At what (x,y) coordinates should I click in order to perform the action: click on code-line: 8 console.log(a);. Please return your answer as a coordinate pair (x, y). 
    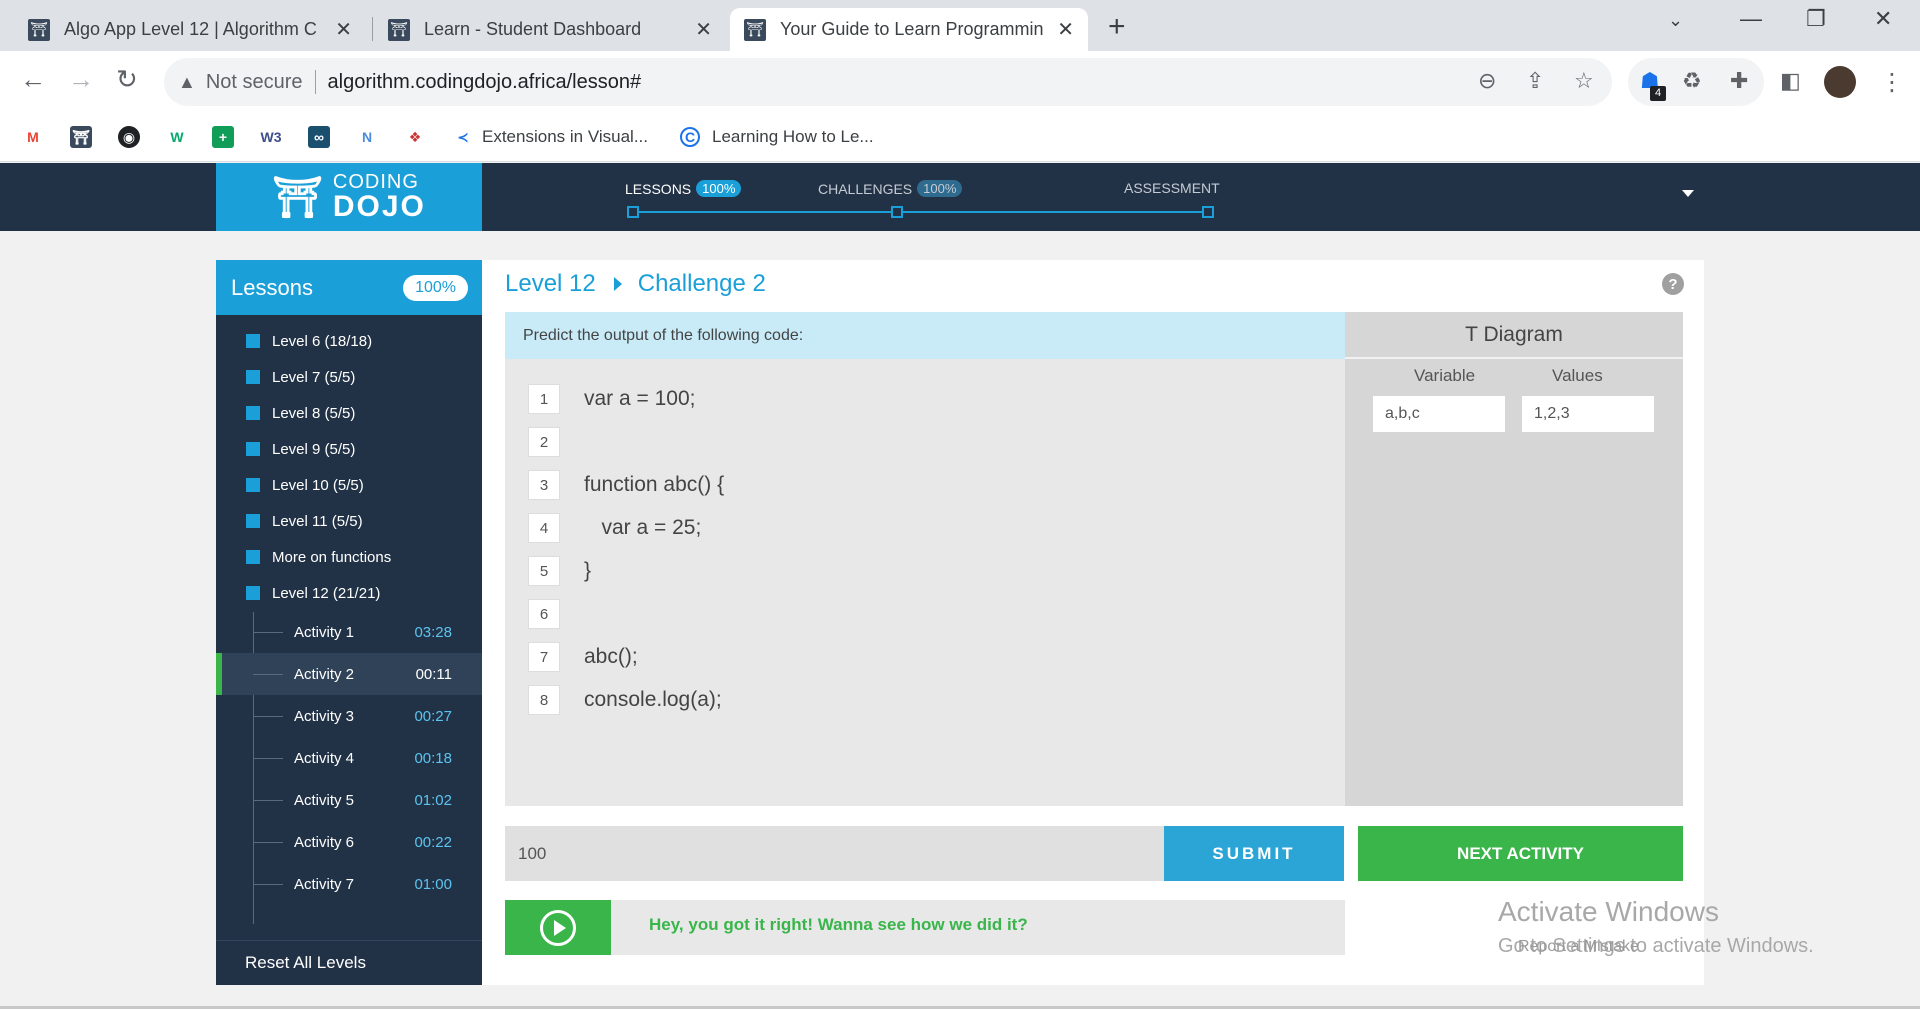
    Looking at the image, I should click on (625, 700).